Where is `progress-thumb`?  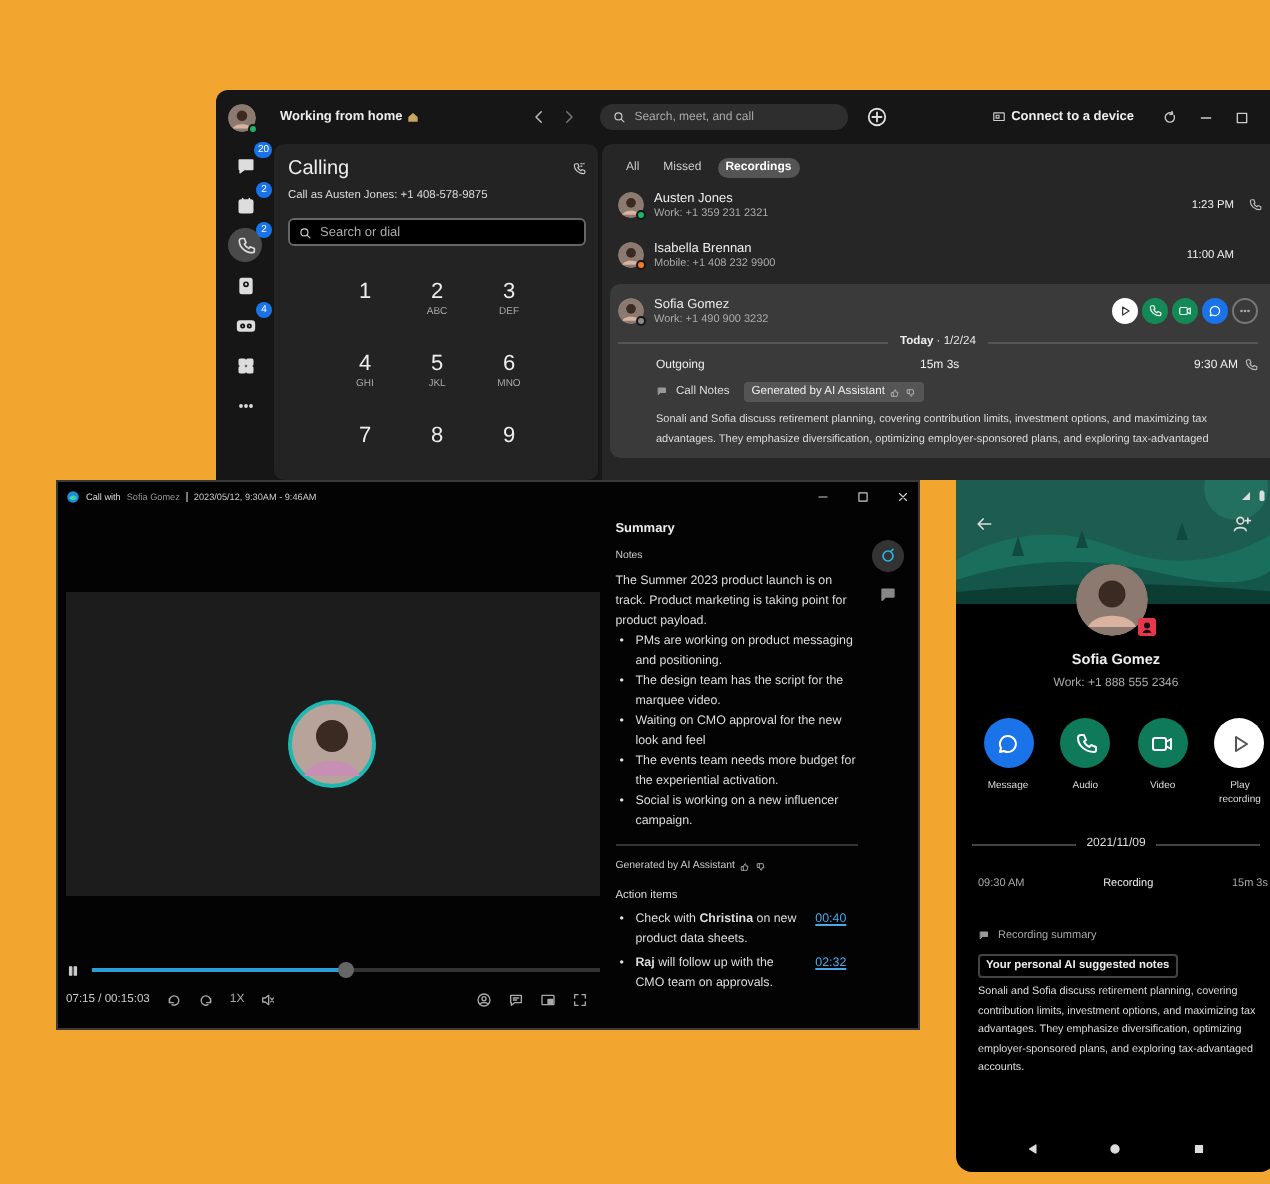
progress-thumb is located at coordinates (345, 970).